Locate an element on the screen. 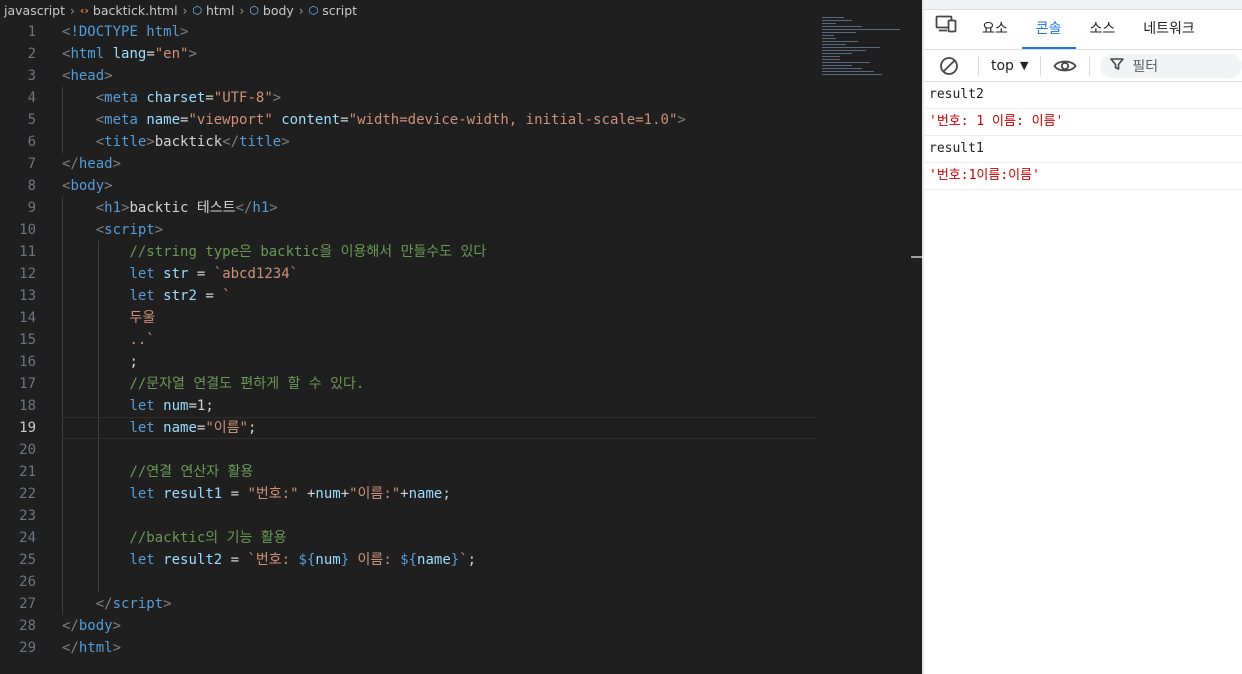 The width and height of the screenshot is (1242, 674). code-text: <!DOCTYPE html> is located at coordinates (125, 32).